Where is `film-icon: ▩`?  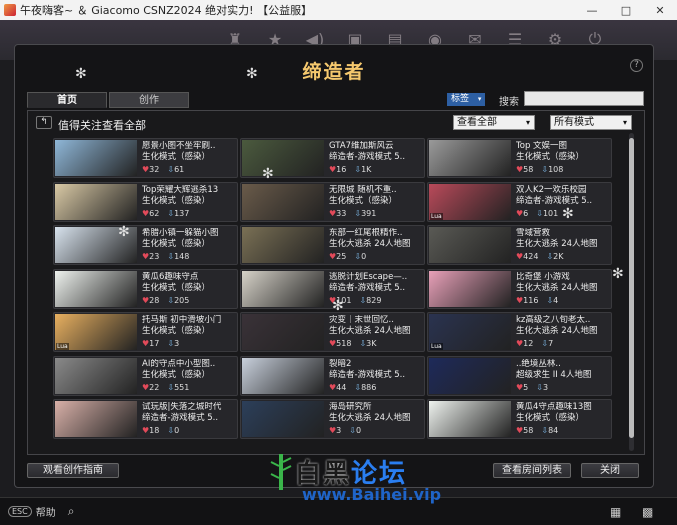
film-icon: ▩ is located at coordinates (647, 512).